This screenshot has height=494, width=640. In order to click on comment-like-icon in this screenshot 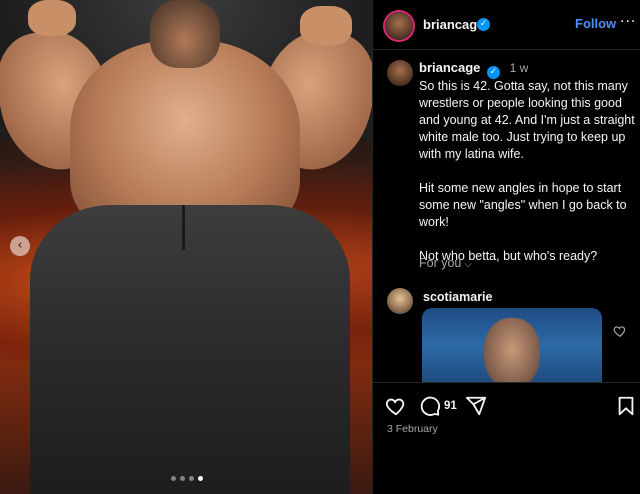, I will do `click(620, 331)`.